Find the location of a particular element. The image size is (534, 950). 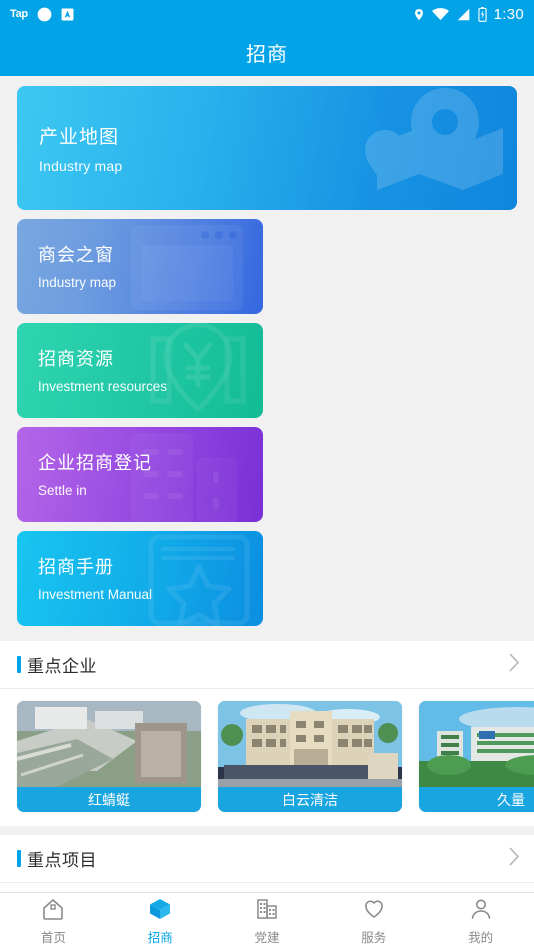

cube-icon is located at coordinates (160, 910).